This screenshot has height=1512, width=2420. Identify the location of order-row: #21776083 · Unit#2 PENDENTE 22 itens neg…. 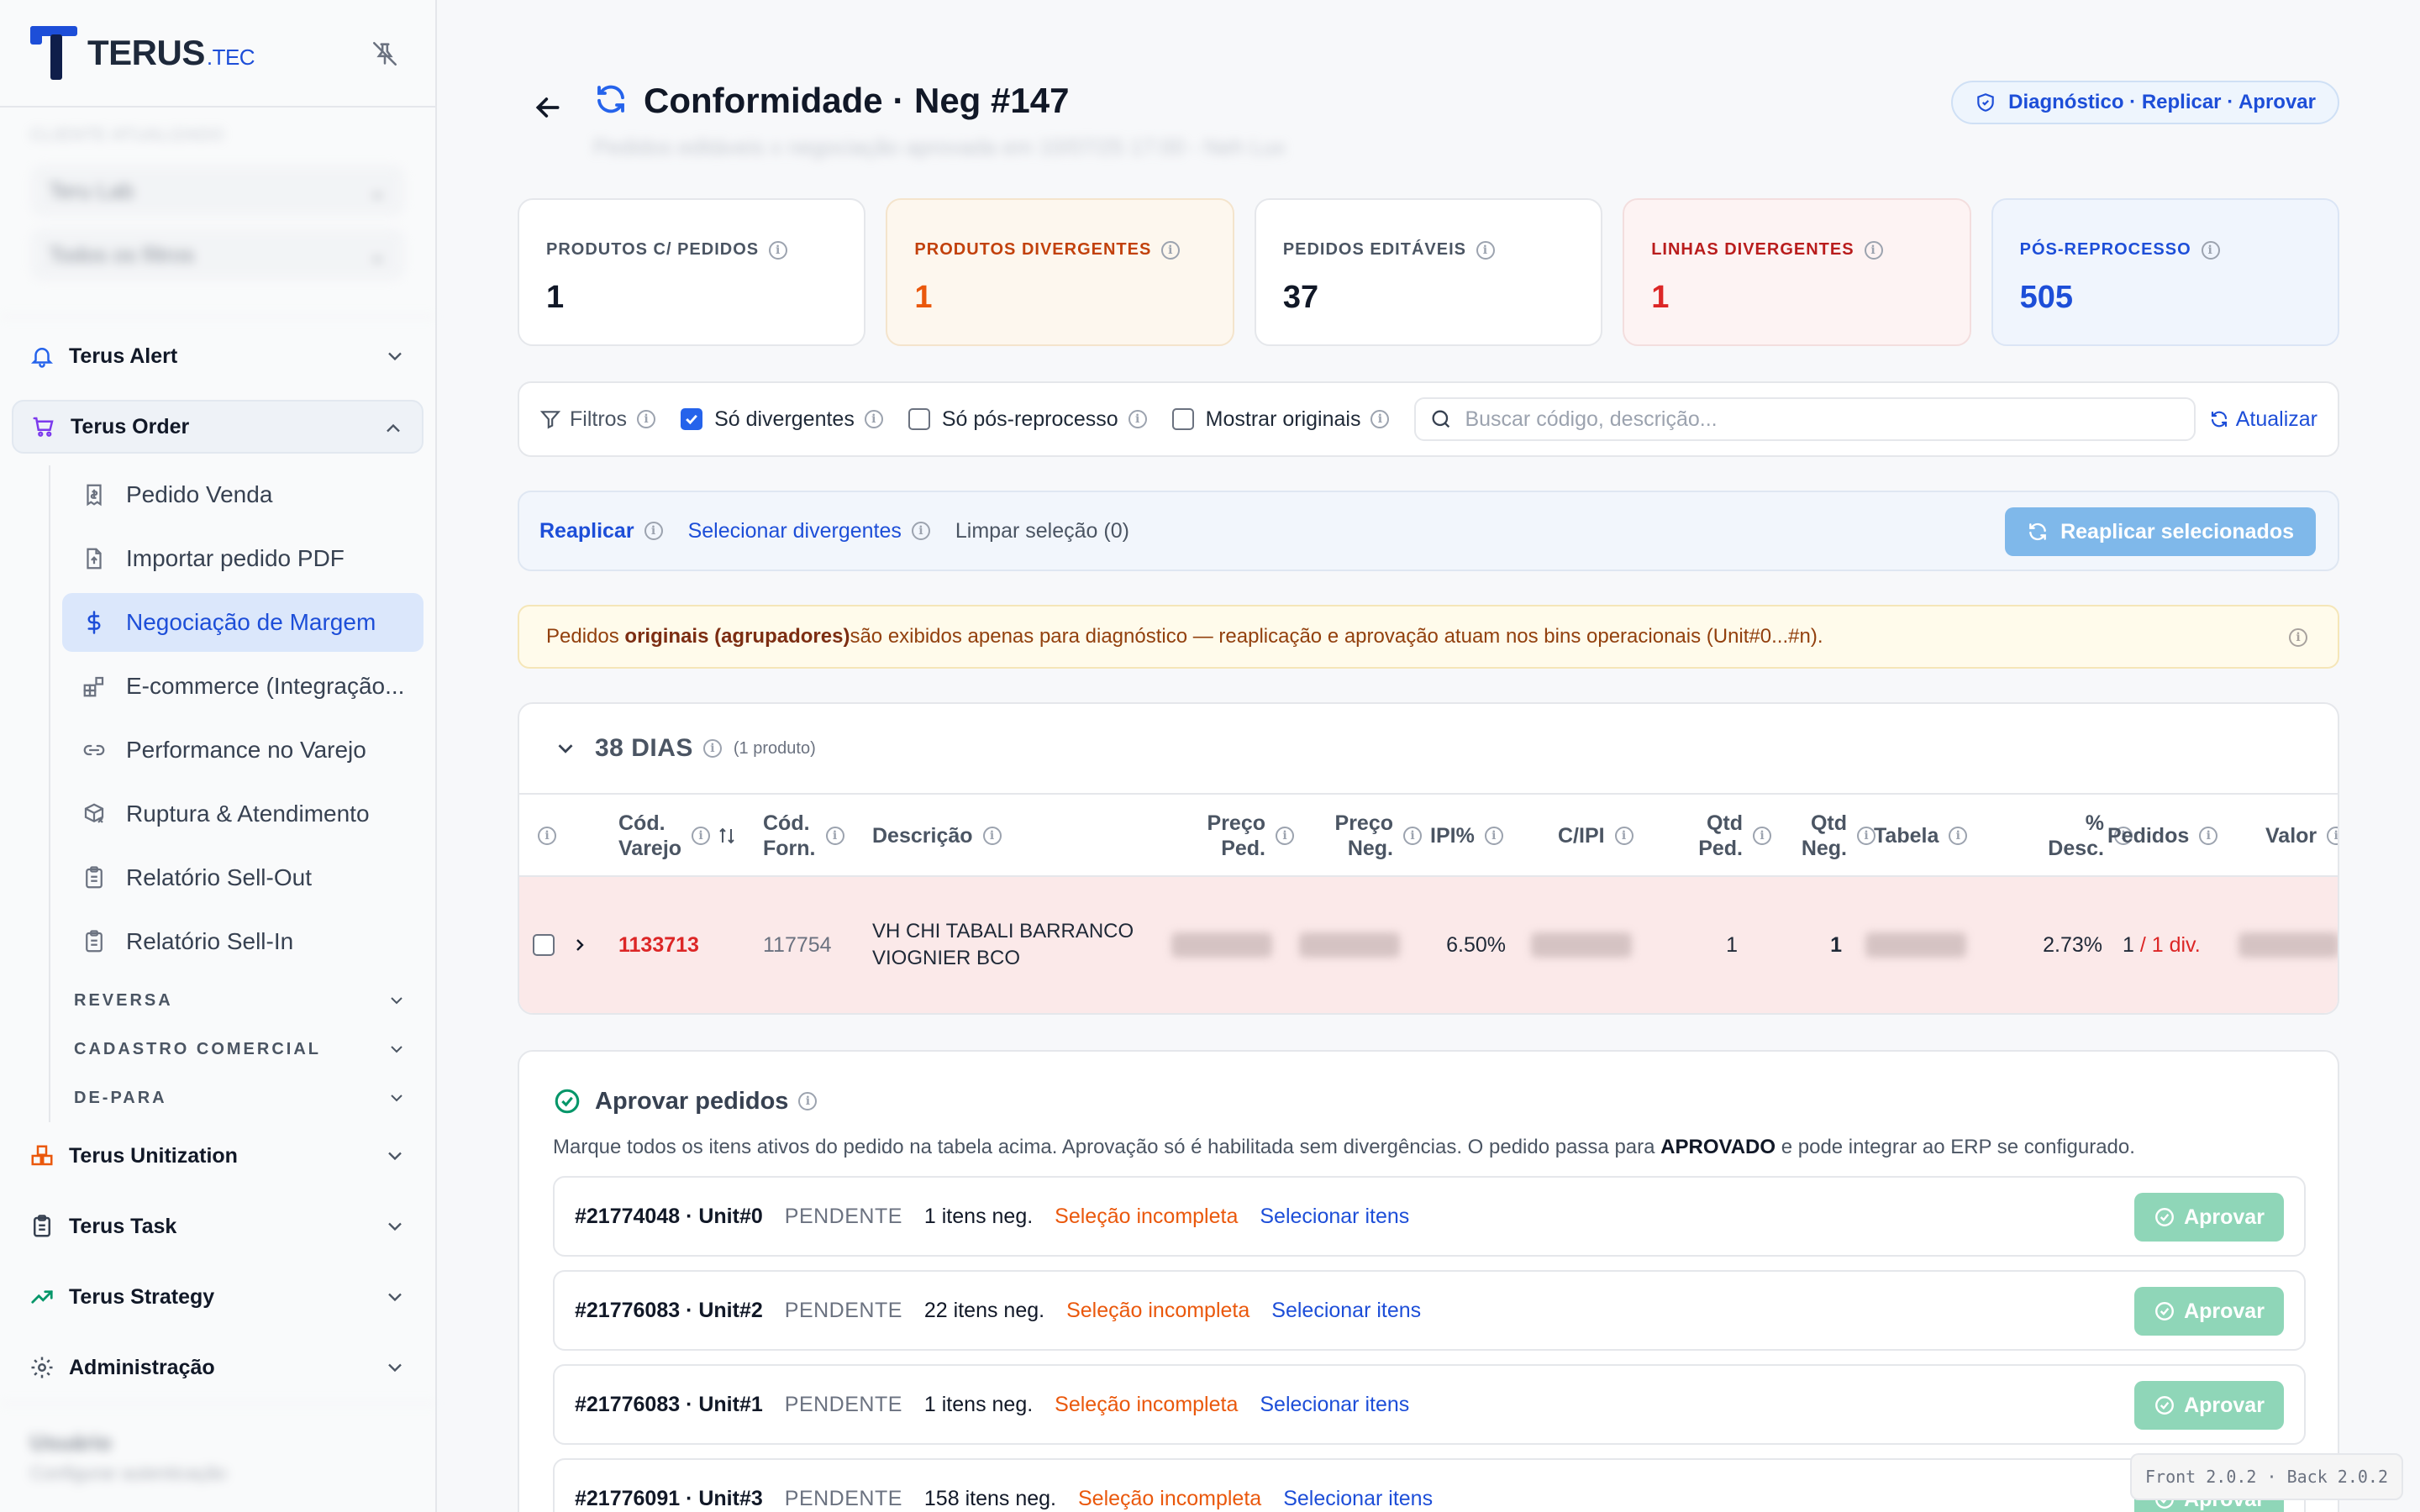
(1429, 1310).